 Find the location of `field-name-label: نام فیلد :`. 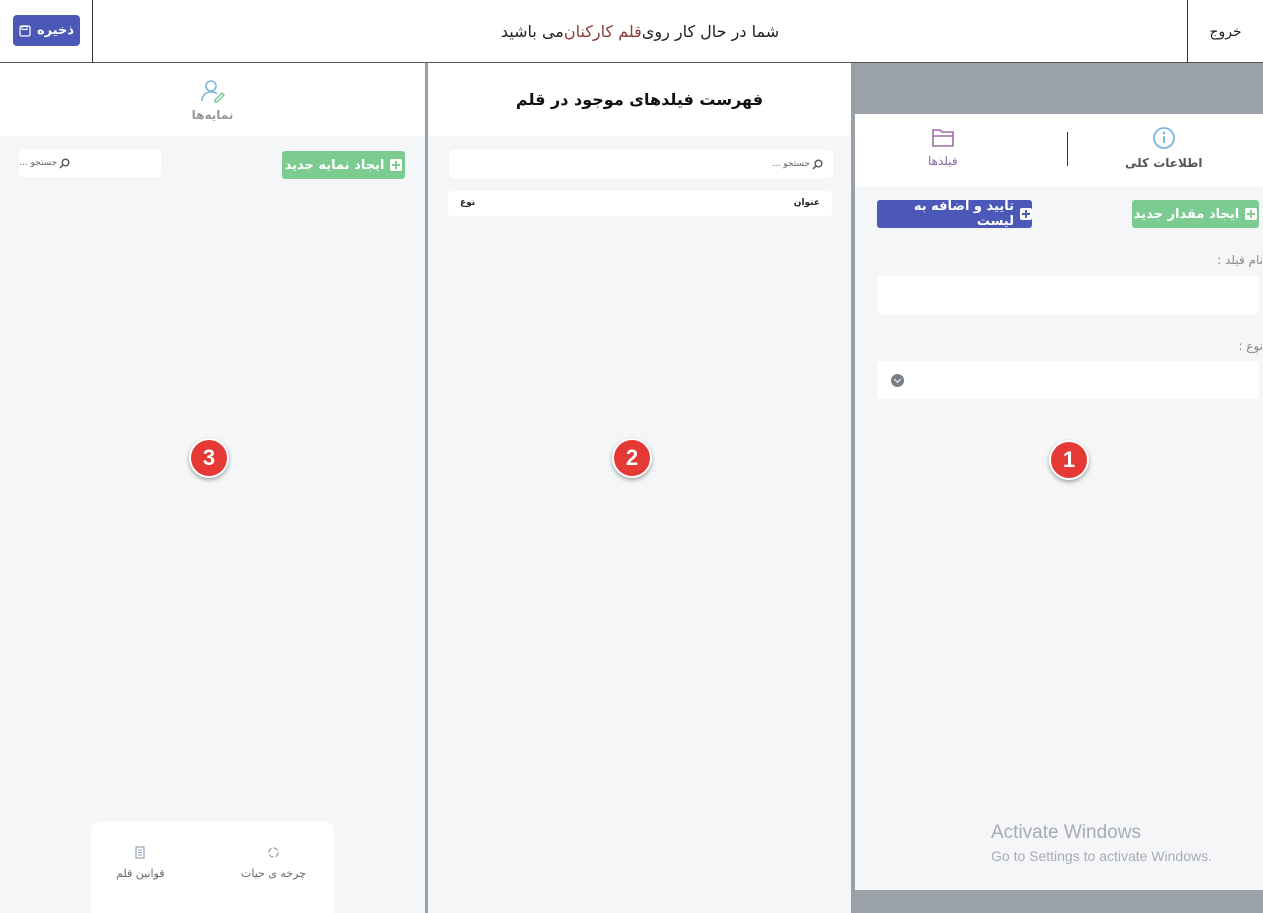

field-name-label: نام فیلد : is located at coordinates (1240, 260).